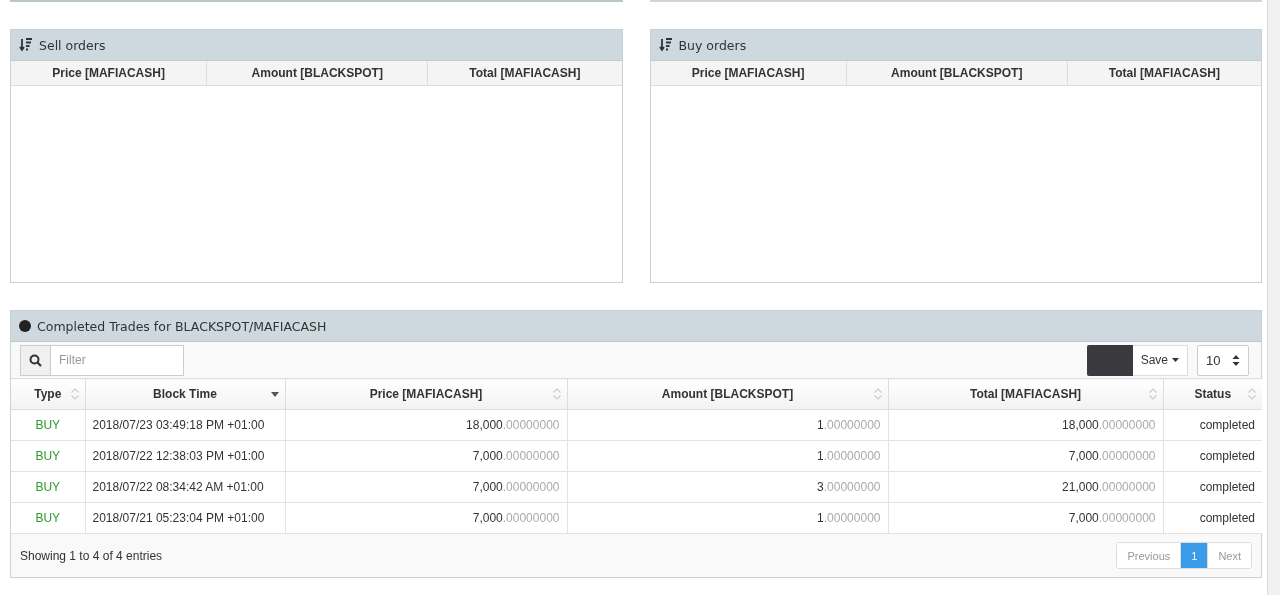 This screenshot has width=1280, height=595. Describe the element at coordinates (1175, 360) in the screenshot. I see `caret-icon` at that location.